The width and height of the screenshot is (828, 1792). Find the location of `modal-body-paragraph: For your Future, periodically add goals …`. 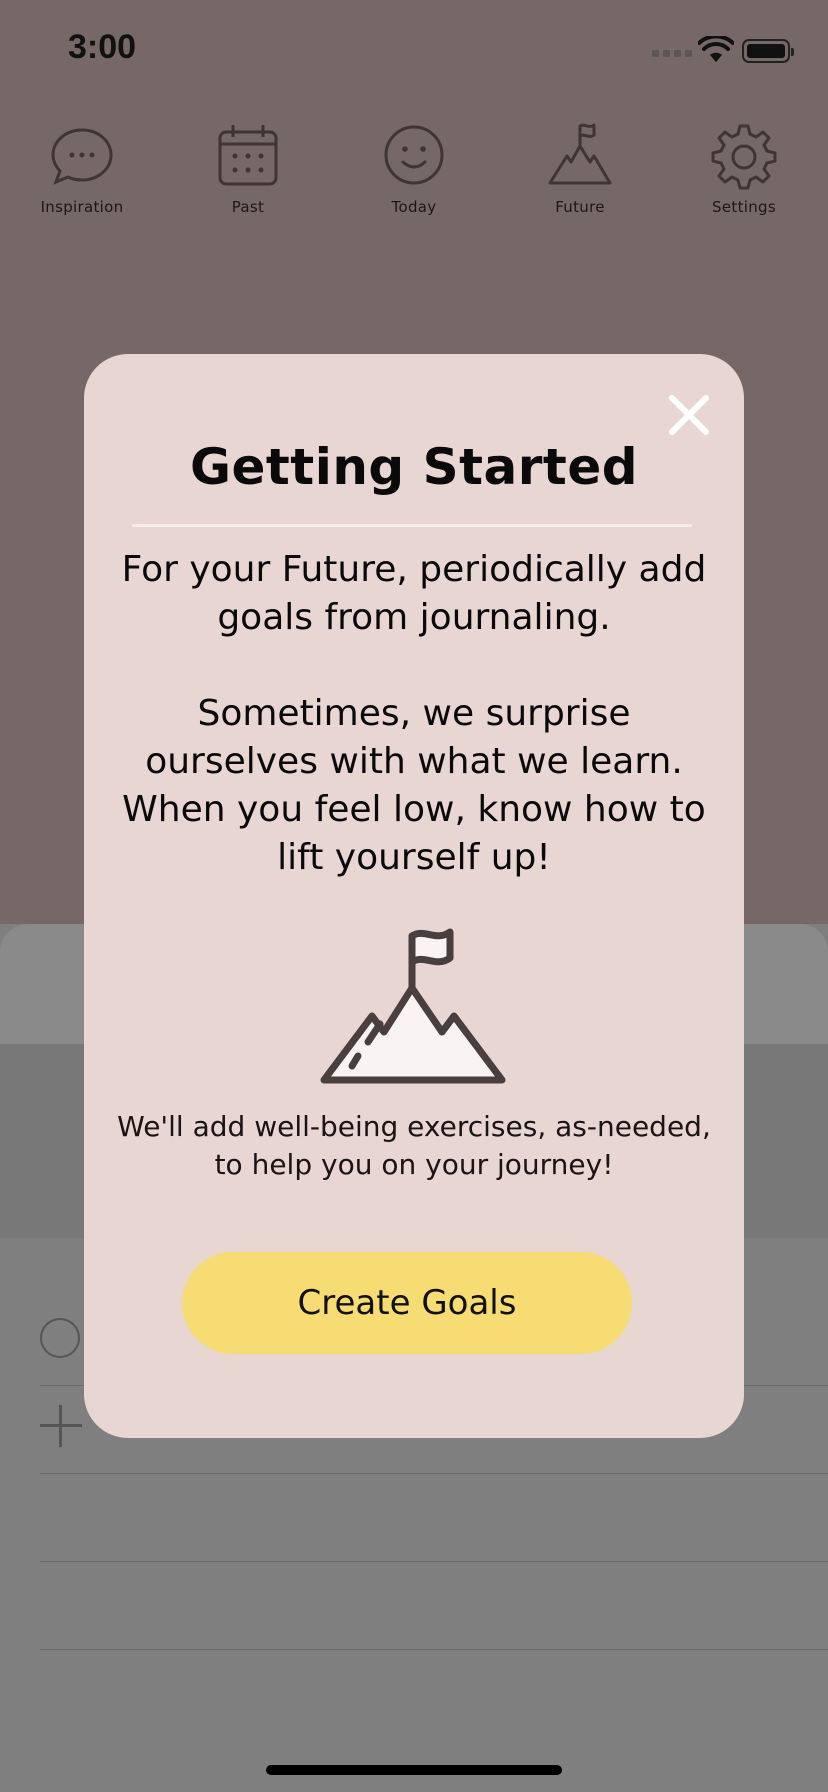

modal-body-paragraph: For your Future, periodically add goals … is located at coordinates (414, 593).